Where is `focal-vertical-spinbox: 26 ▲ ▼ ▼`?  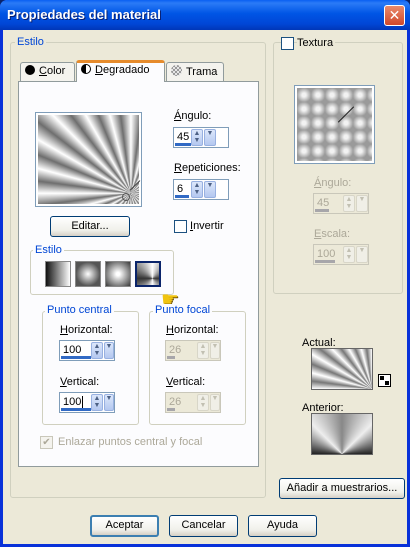 focal-vertical-spinbox: 26 ▲ ▼ ▼ is located at coordinates (193, 402).